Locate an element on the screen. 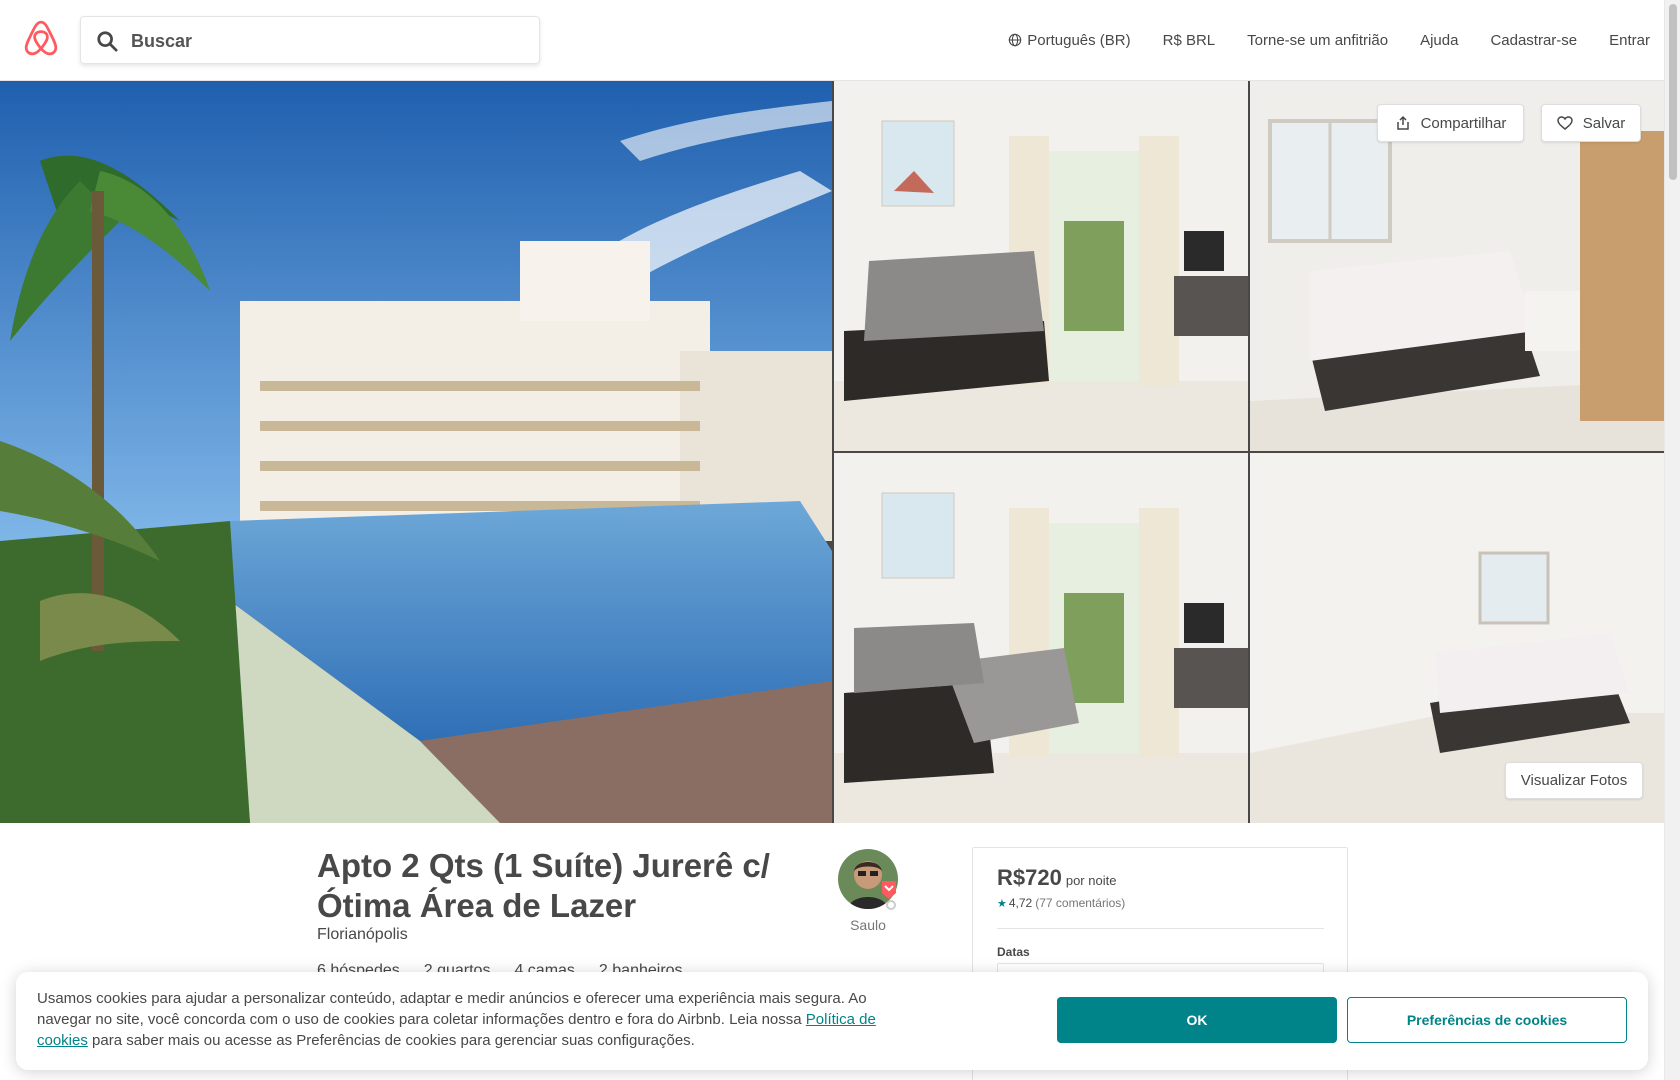  rating-value: 4,72 is located at coordinates (1020, 903).